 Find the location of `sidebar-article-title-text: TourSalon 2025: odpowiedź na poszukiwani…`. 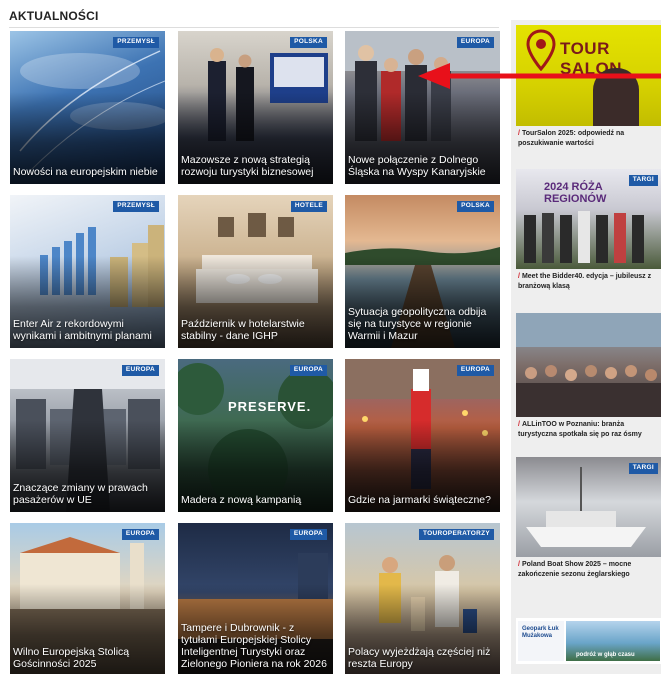

sidebar-article-title-text: TourSalon 2025: odpowiedź na poszukiwani… is located at coordinates (571, 138).